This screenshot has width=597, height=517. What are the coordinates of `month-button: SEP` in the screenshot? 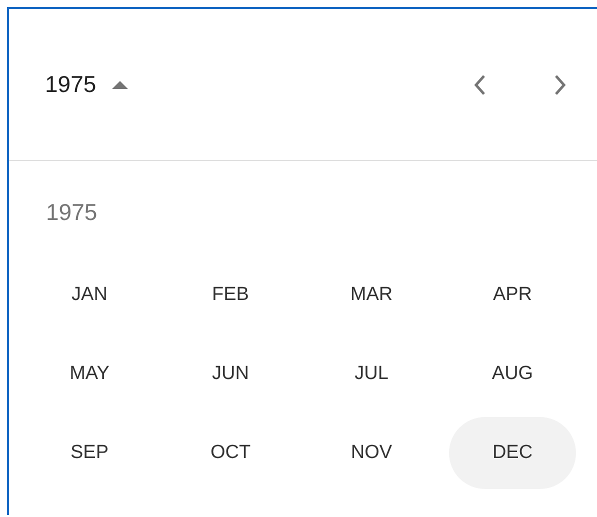 It's located at (89, 453).